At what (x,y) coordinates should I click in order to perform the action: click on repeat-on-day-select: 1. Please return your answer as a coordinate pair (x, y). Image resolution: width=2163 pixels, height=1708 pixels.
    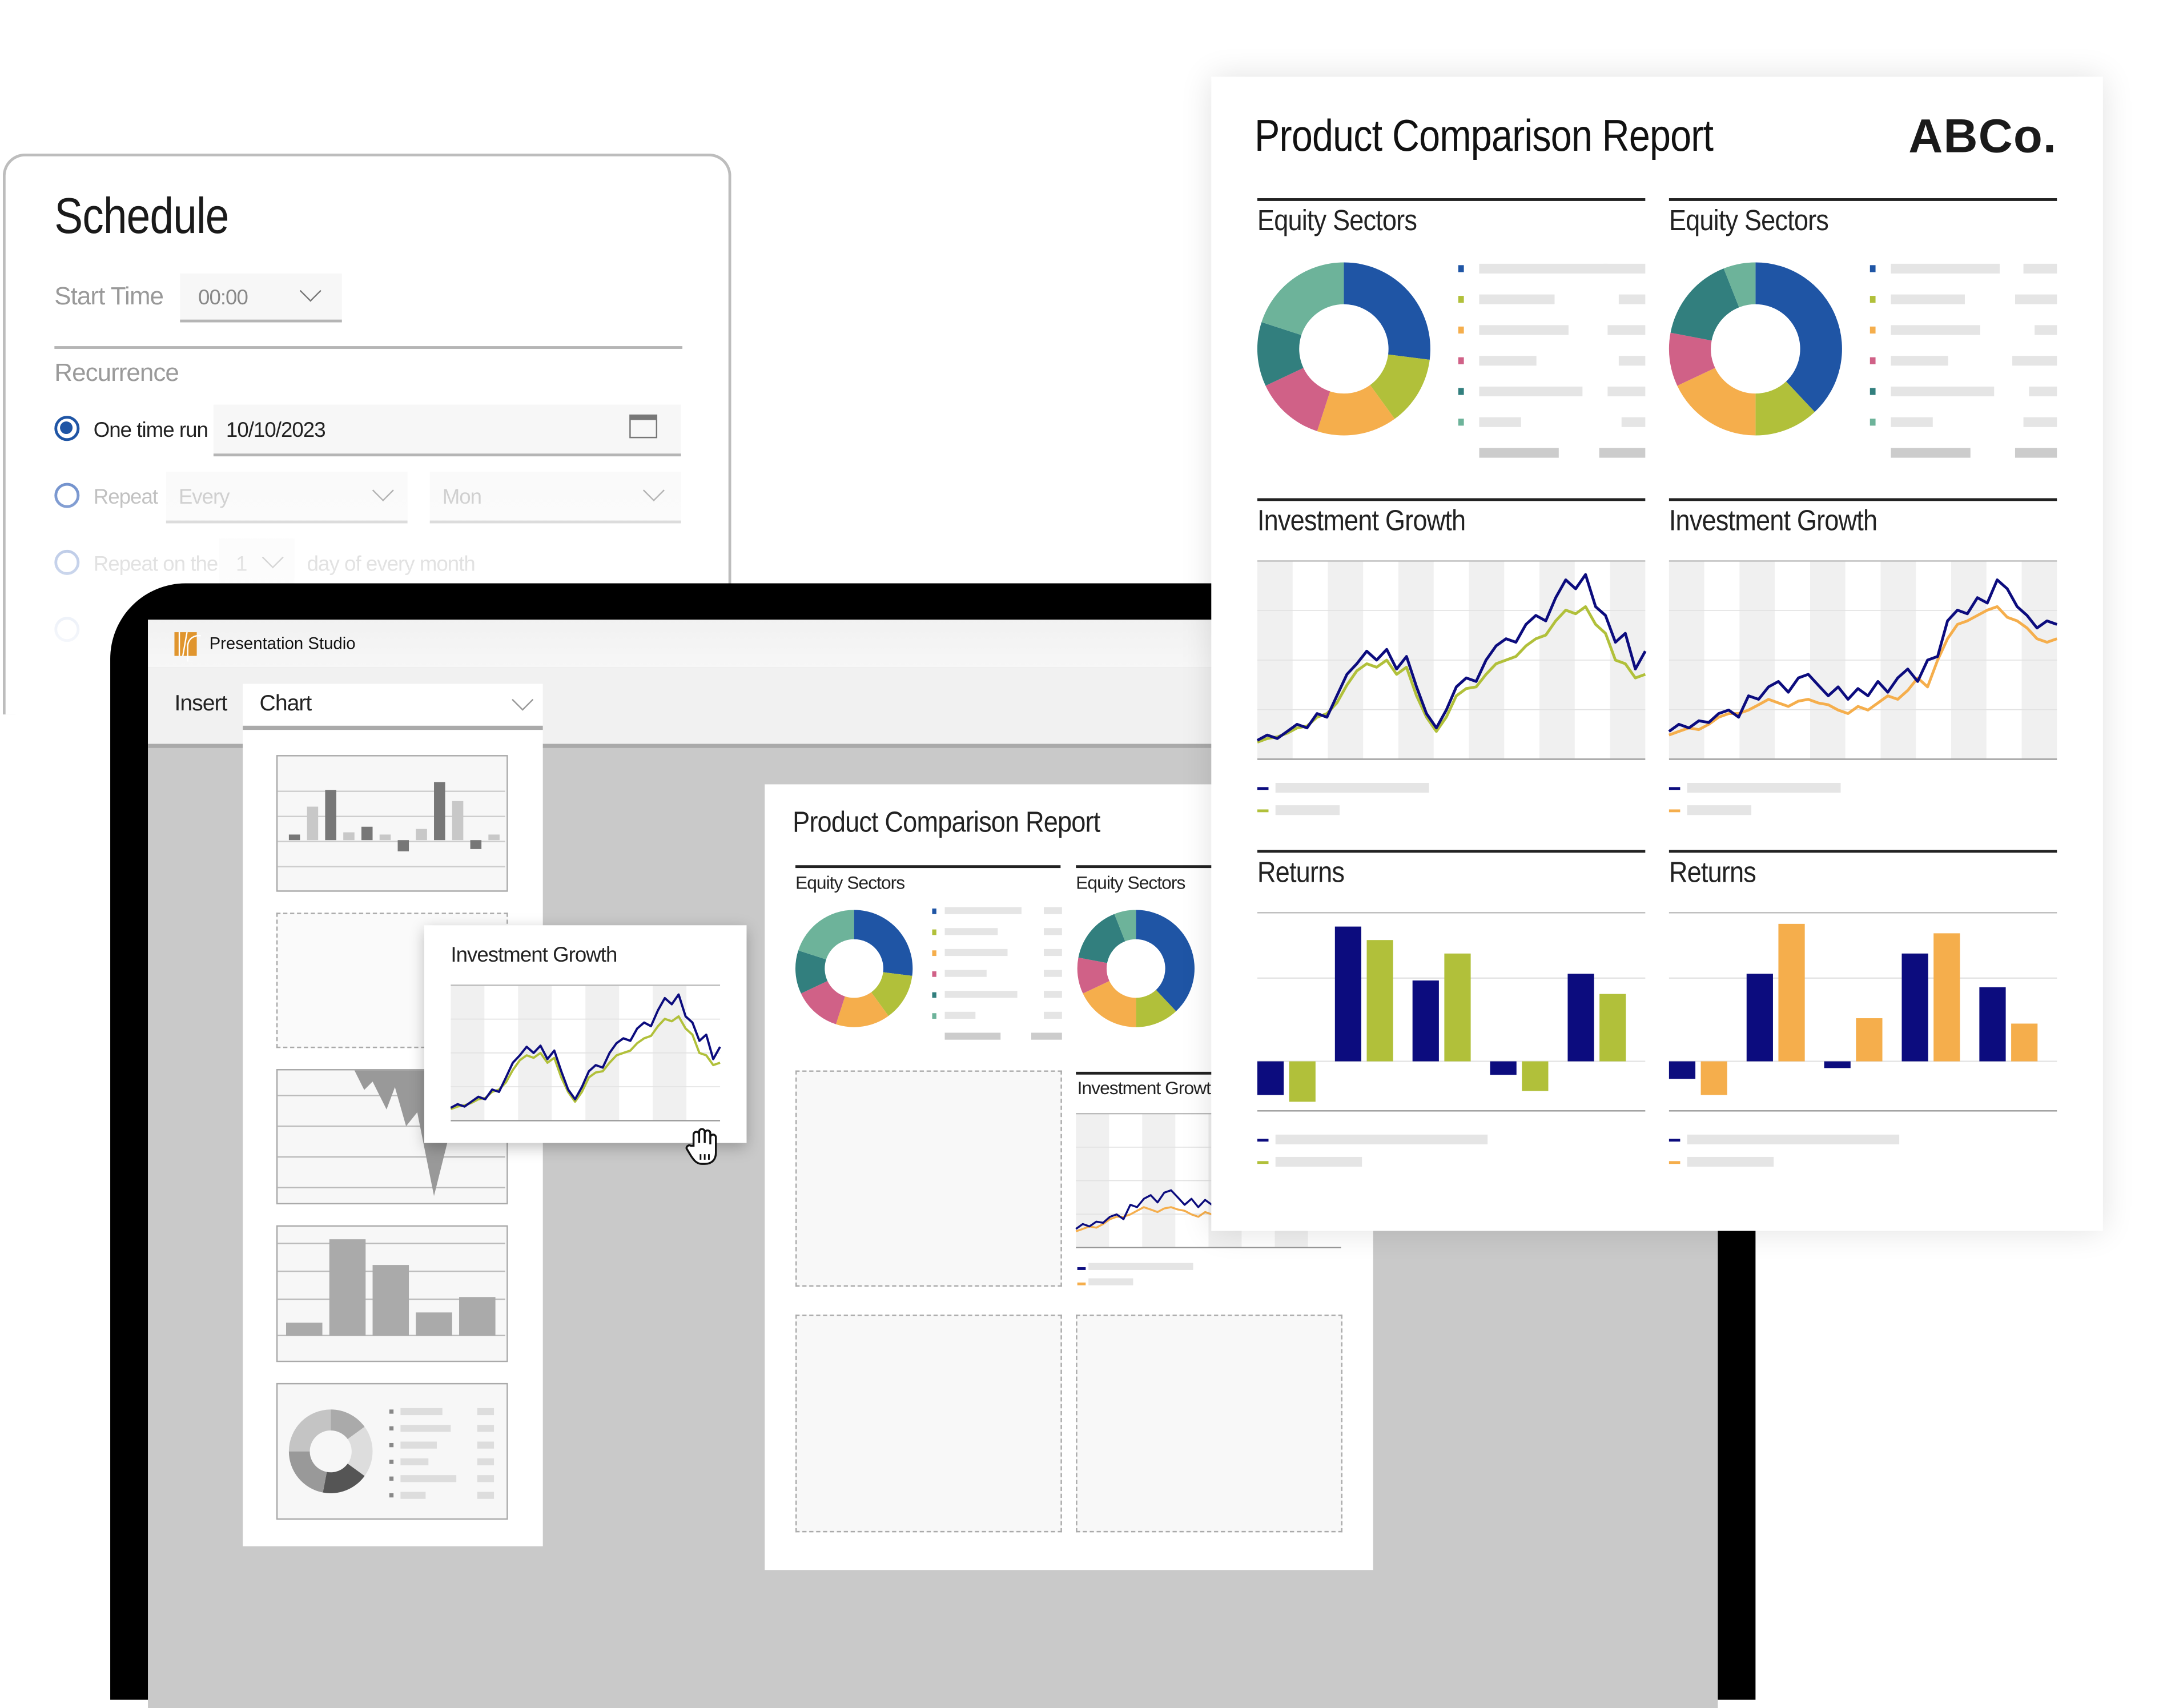
    Looking at the image, I should click on (257, 563).